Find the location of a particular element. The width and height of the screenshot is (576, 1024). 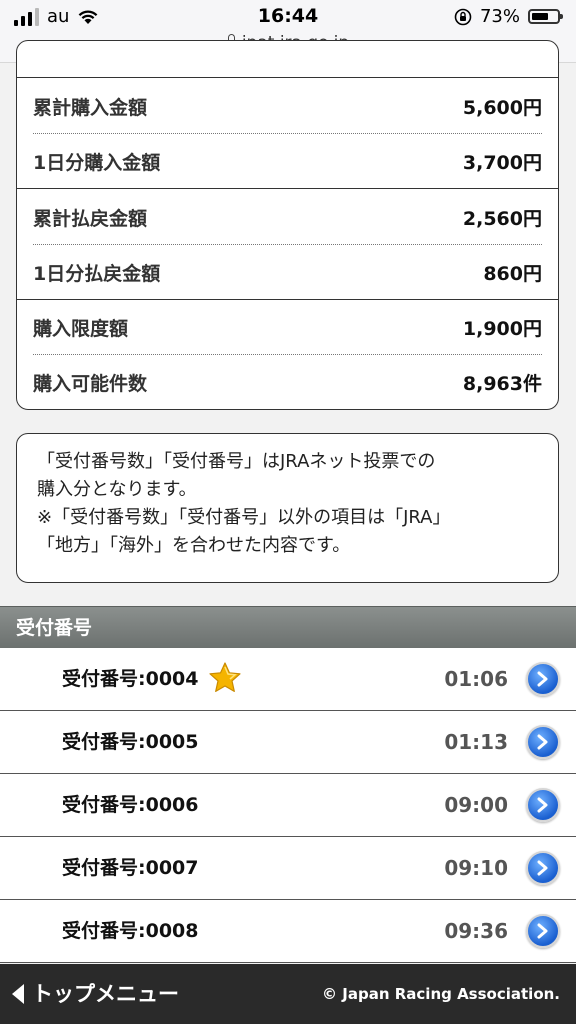

notice-text: ※「受付番号数」「受付番号」以外の項目は「JRA」 is located at coordinates (244, 517).